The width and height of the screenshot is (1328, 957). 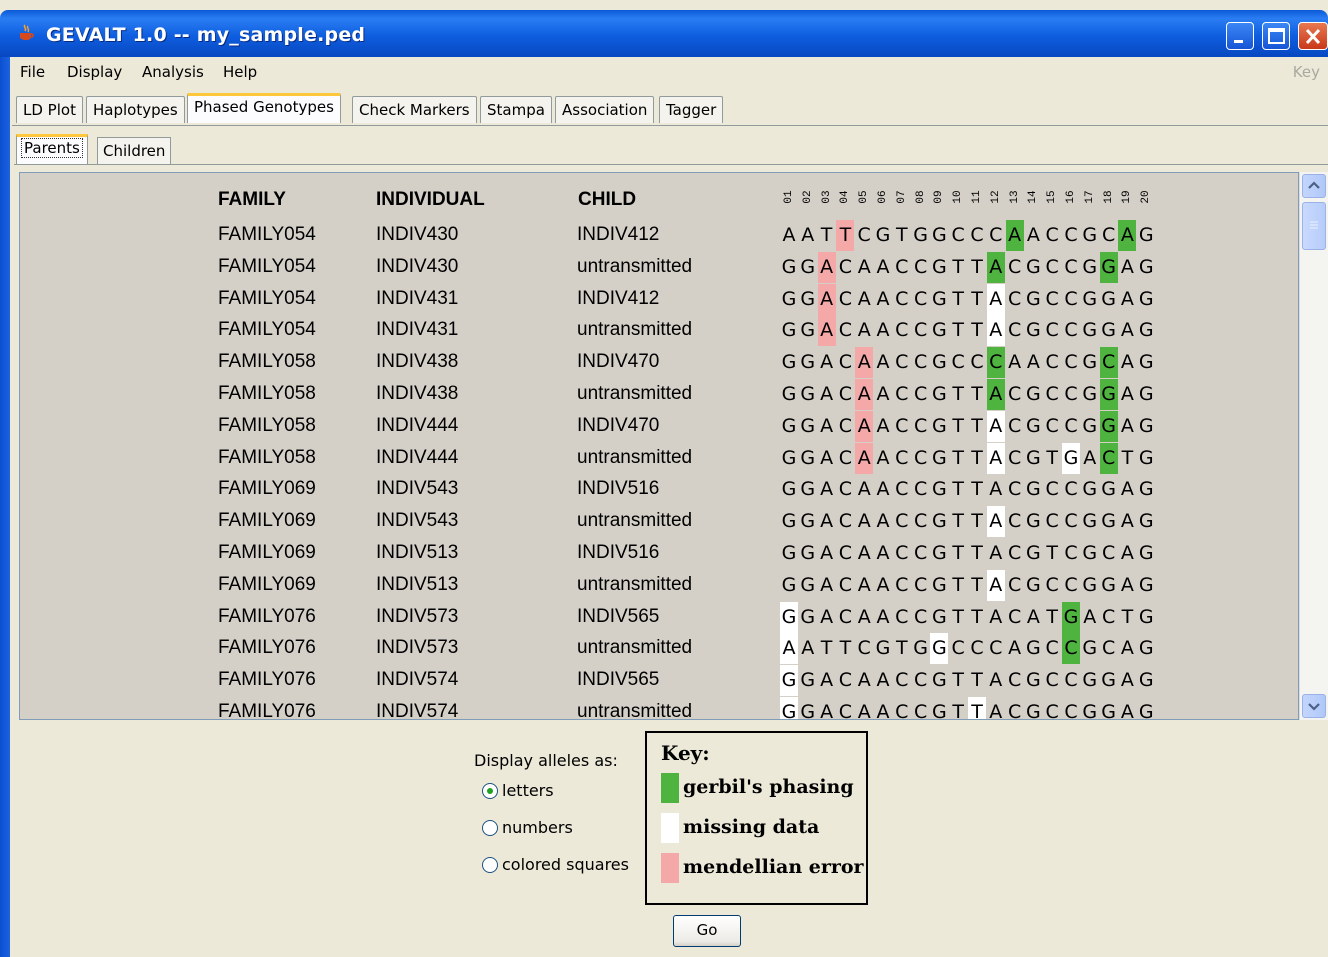 What do you see at coordinates (664, 33) in the screenshot?
I see `title-bar: GEVALT 1.0 -- my_sample.ped` at bounding box center [664, 33].